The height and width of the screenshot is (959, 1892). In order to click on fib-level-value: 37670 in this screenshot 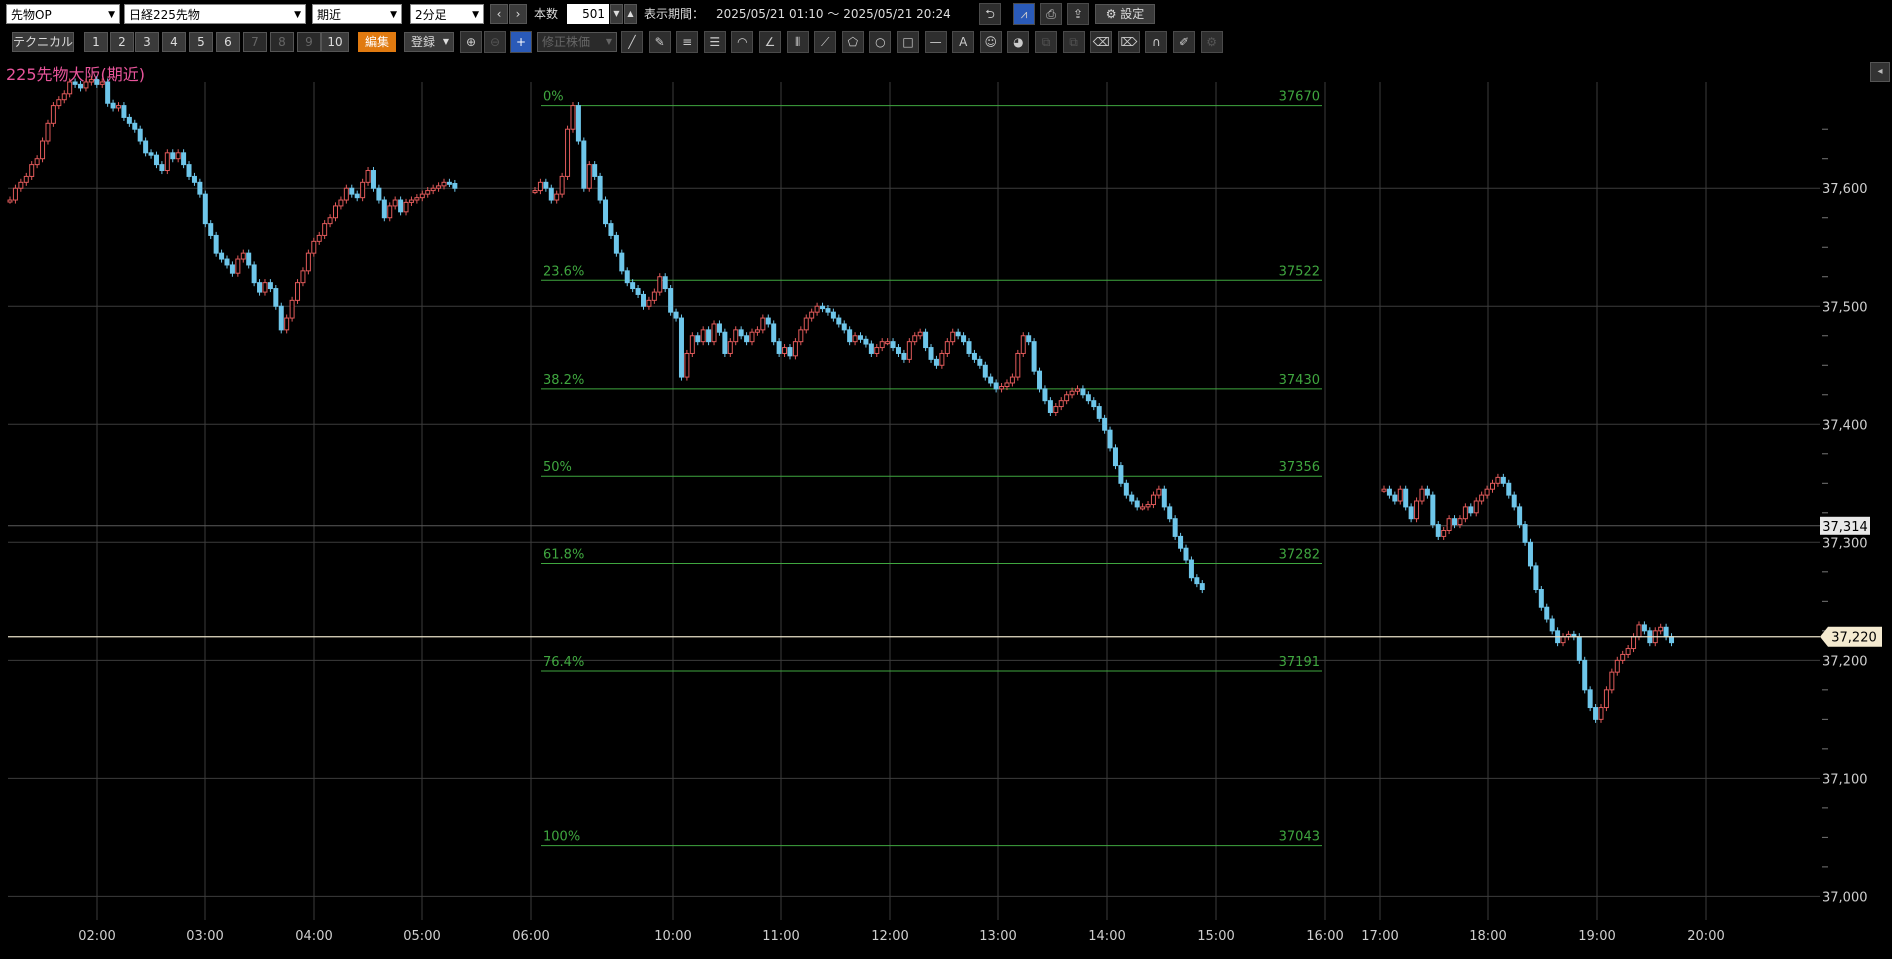, I will do `click(1299, 97)`.